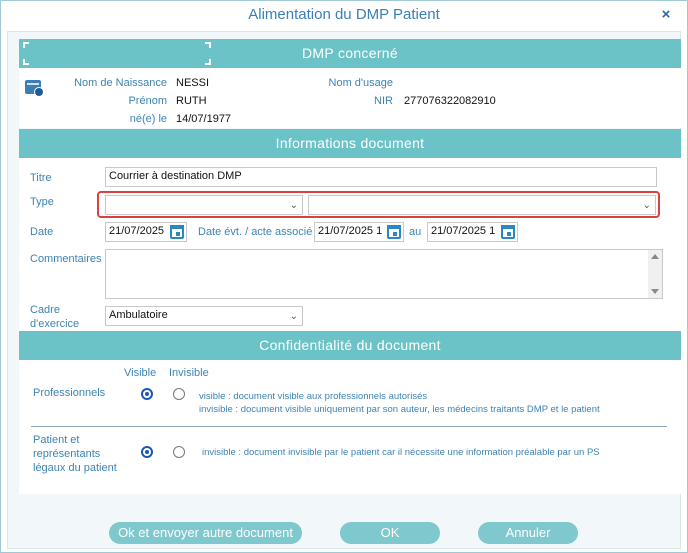 This screenshot has height=553, width=688. What do you see at coordinates (482, 205) in the screenshot?
I see `type-select-2: ⌄` at bounding box center [482, 205].